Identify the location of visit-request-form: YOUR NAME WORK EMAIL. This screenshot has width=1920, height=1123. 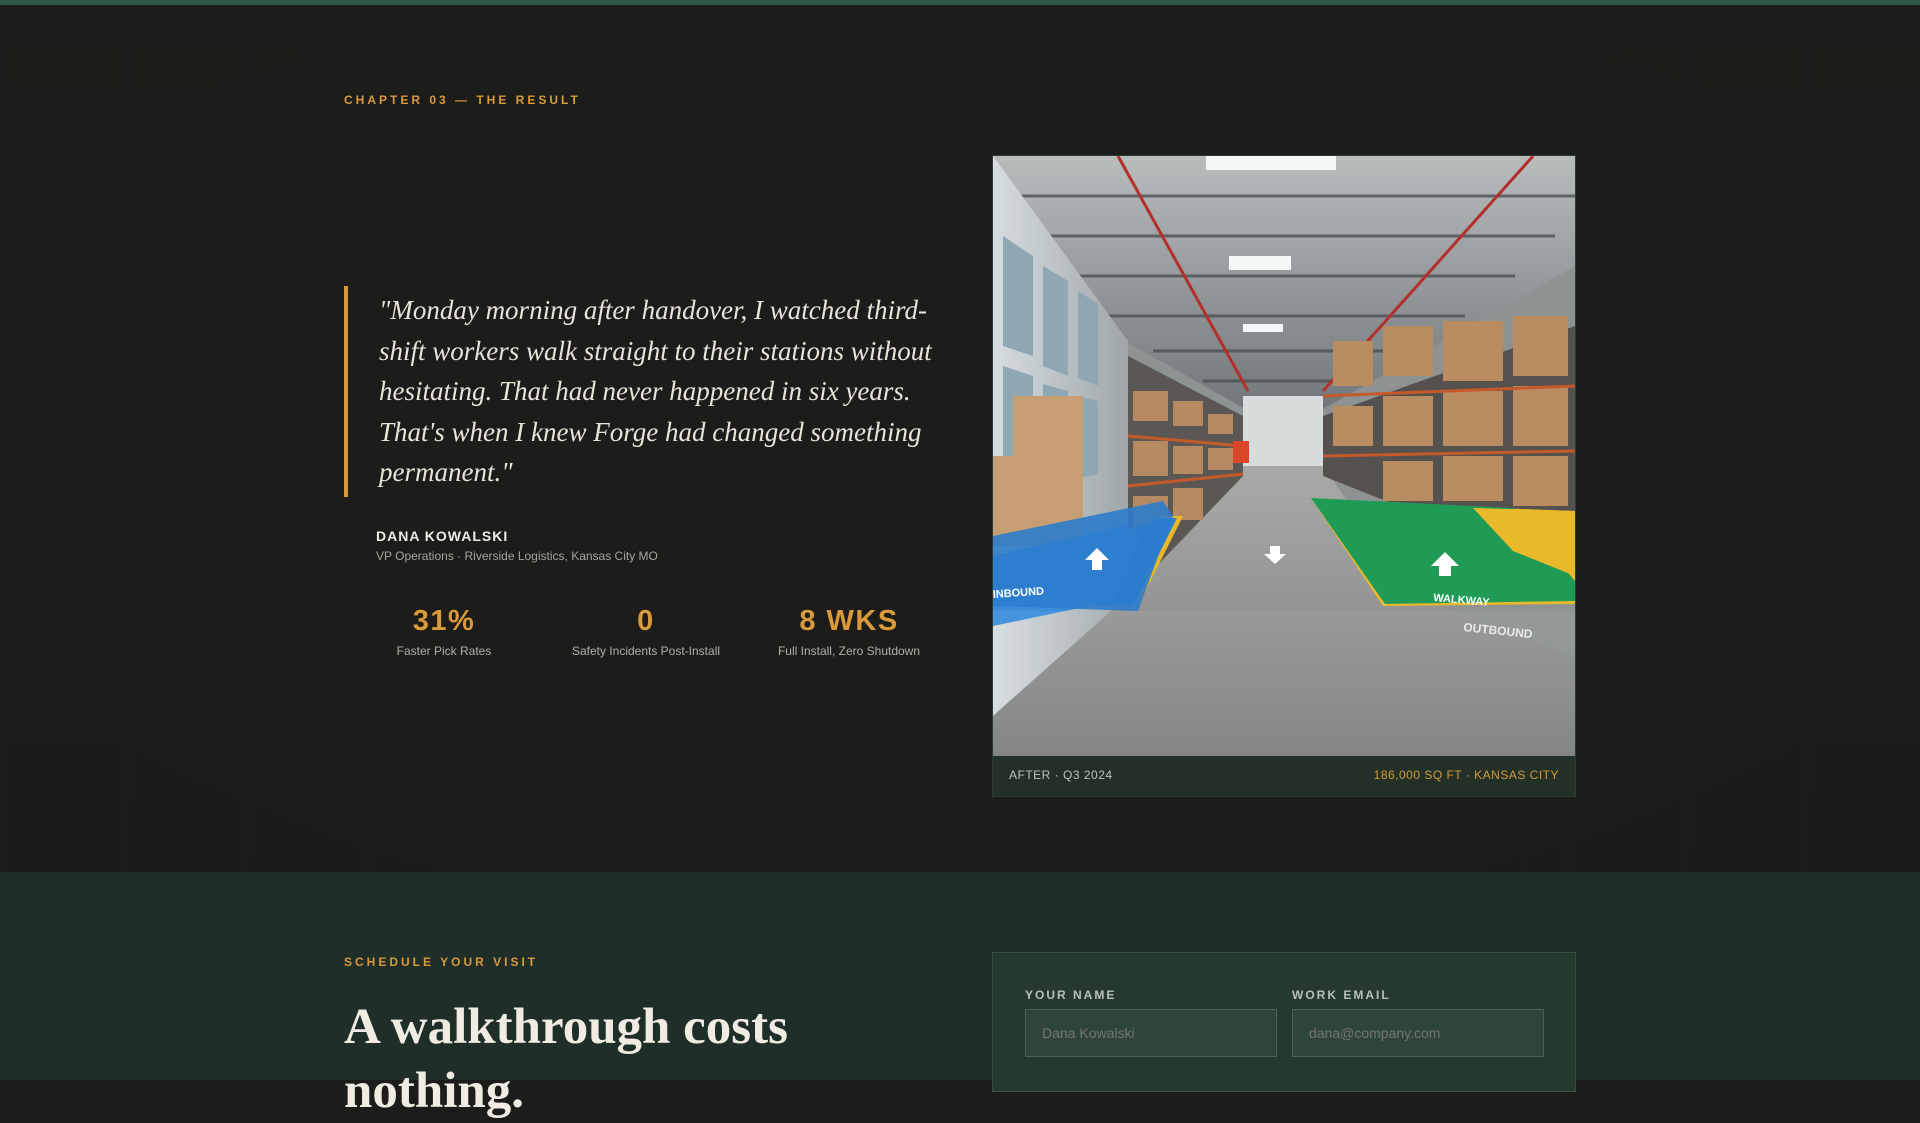
(1284, 1022).